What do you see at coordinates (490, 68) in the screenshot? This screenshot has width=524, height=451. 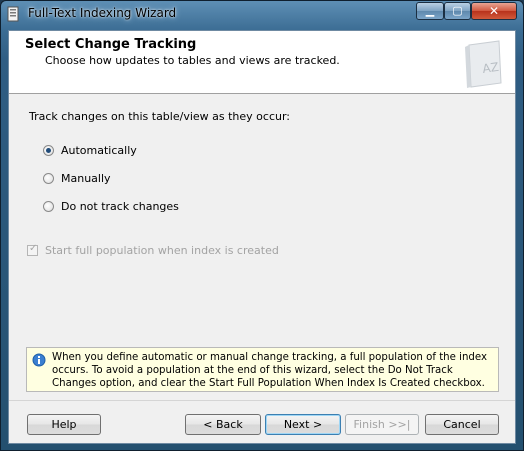 I see `svg-text: AZ` at bounding box center [490, 68].